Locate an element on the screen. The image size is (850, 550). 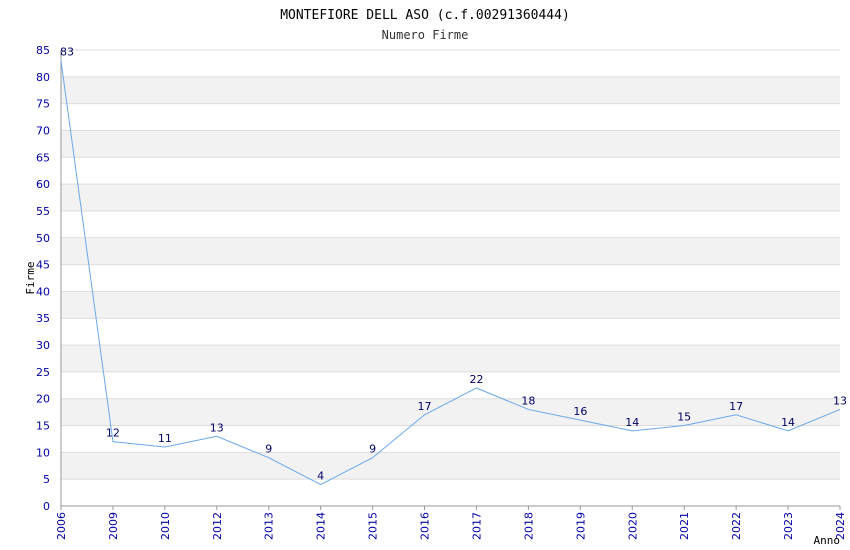
y-axis-label: Firme is located at coordinates (30, 277).